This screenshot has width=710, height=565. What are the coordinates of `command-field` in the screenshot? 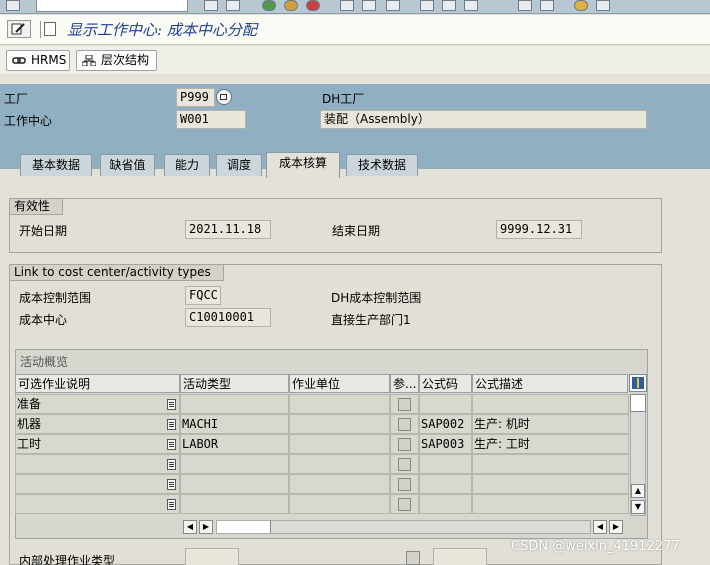 It's located at (112, 6).